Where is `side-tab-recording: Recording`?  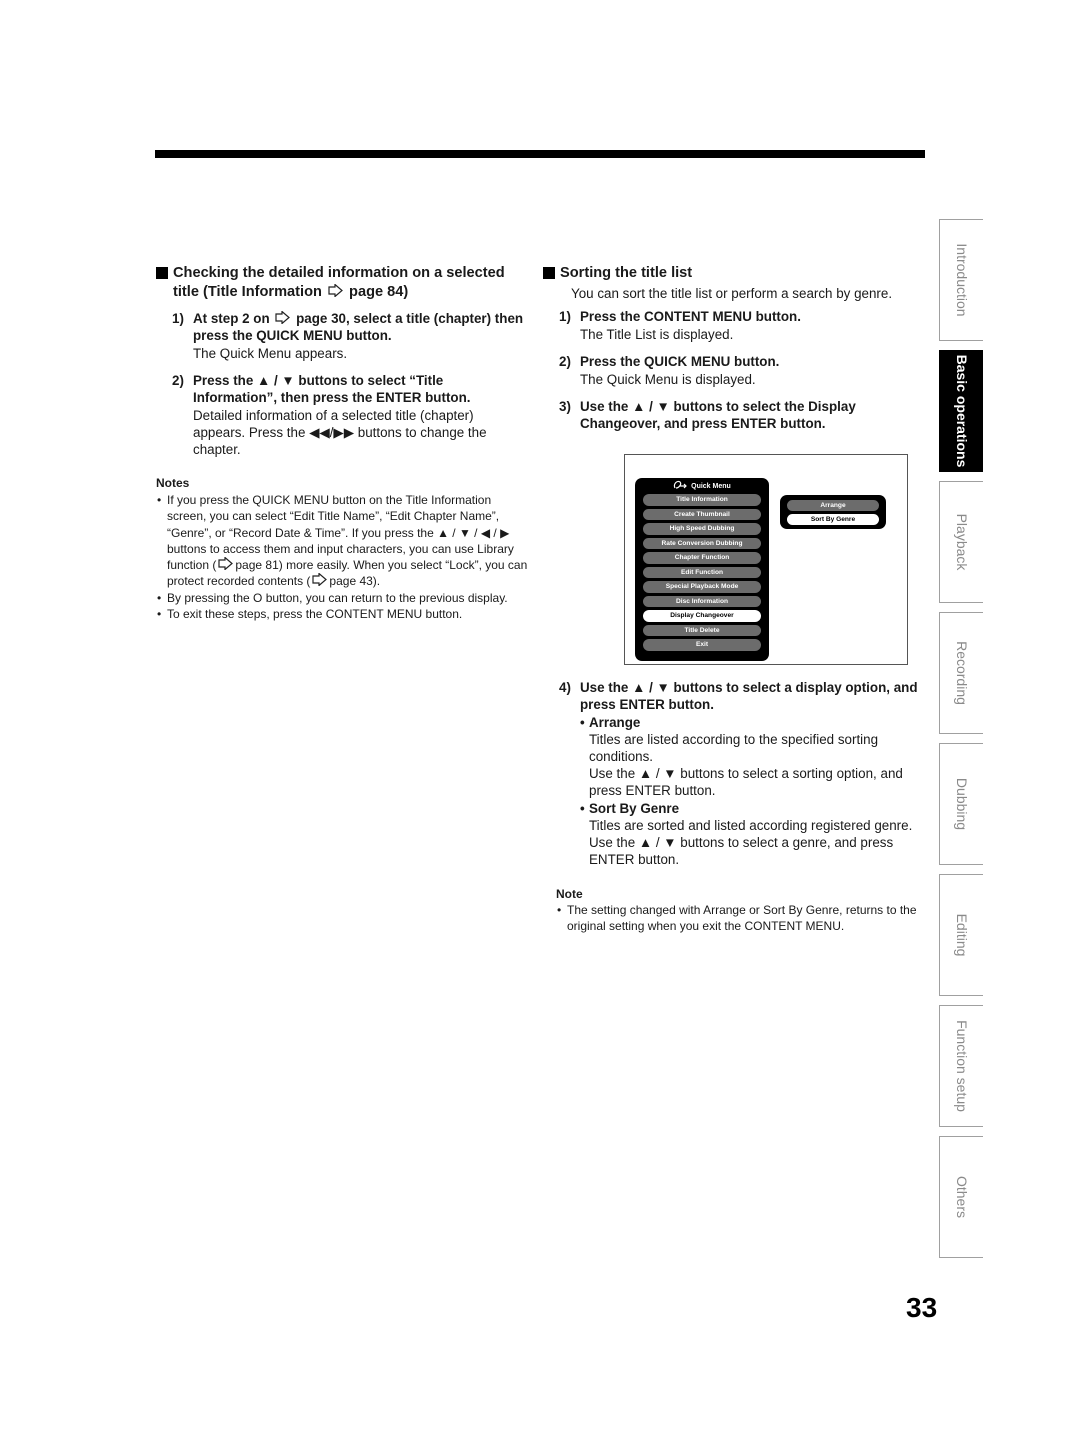 side-tab-recording: Recording is located at coordinates (961, 673).